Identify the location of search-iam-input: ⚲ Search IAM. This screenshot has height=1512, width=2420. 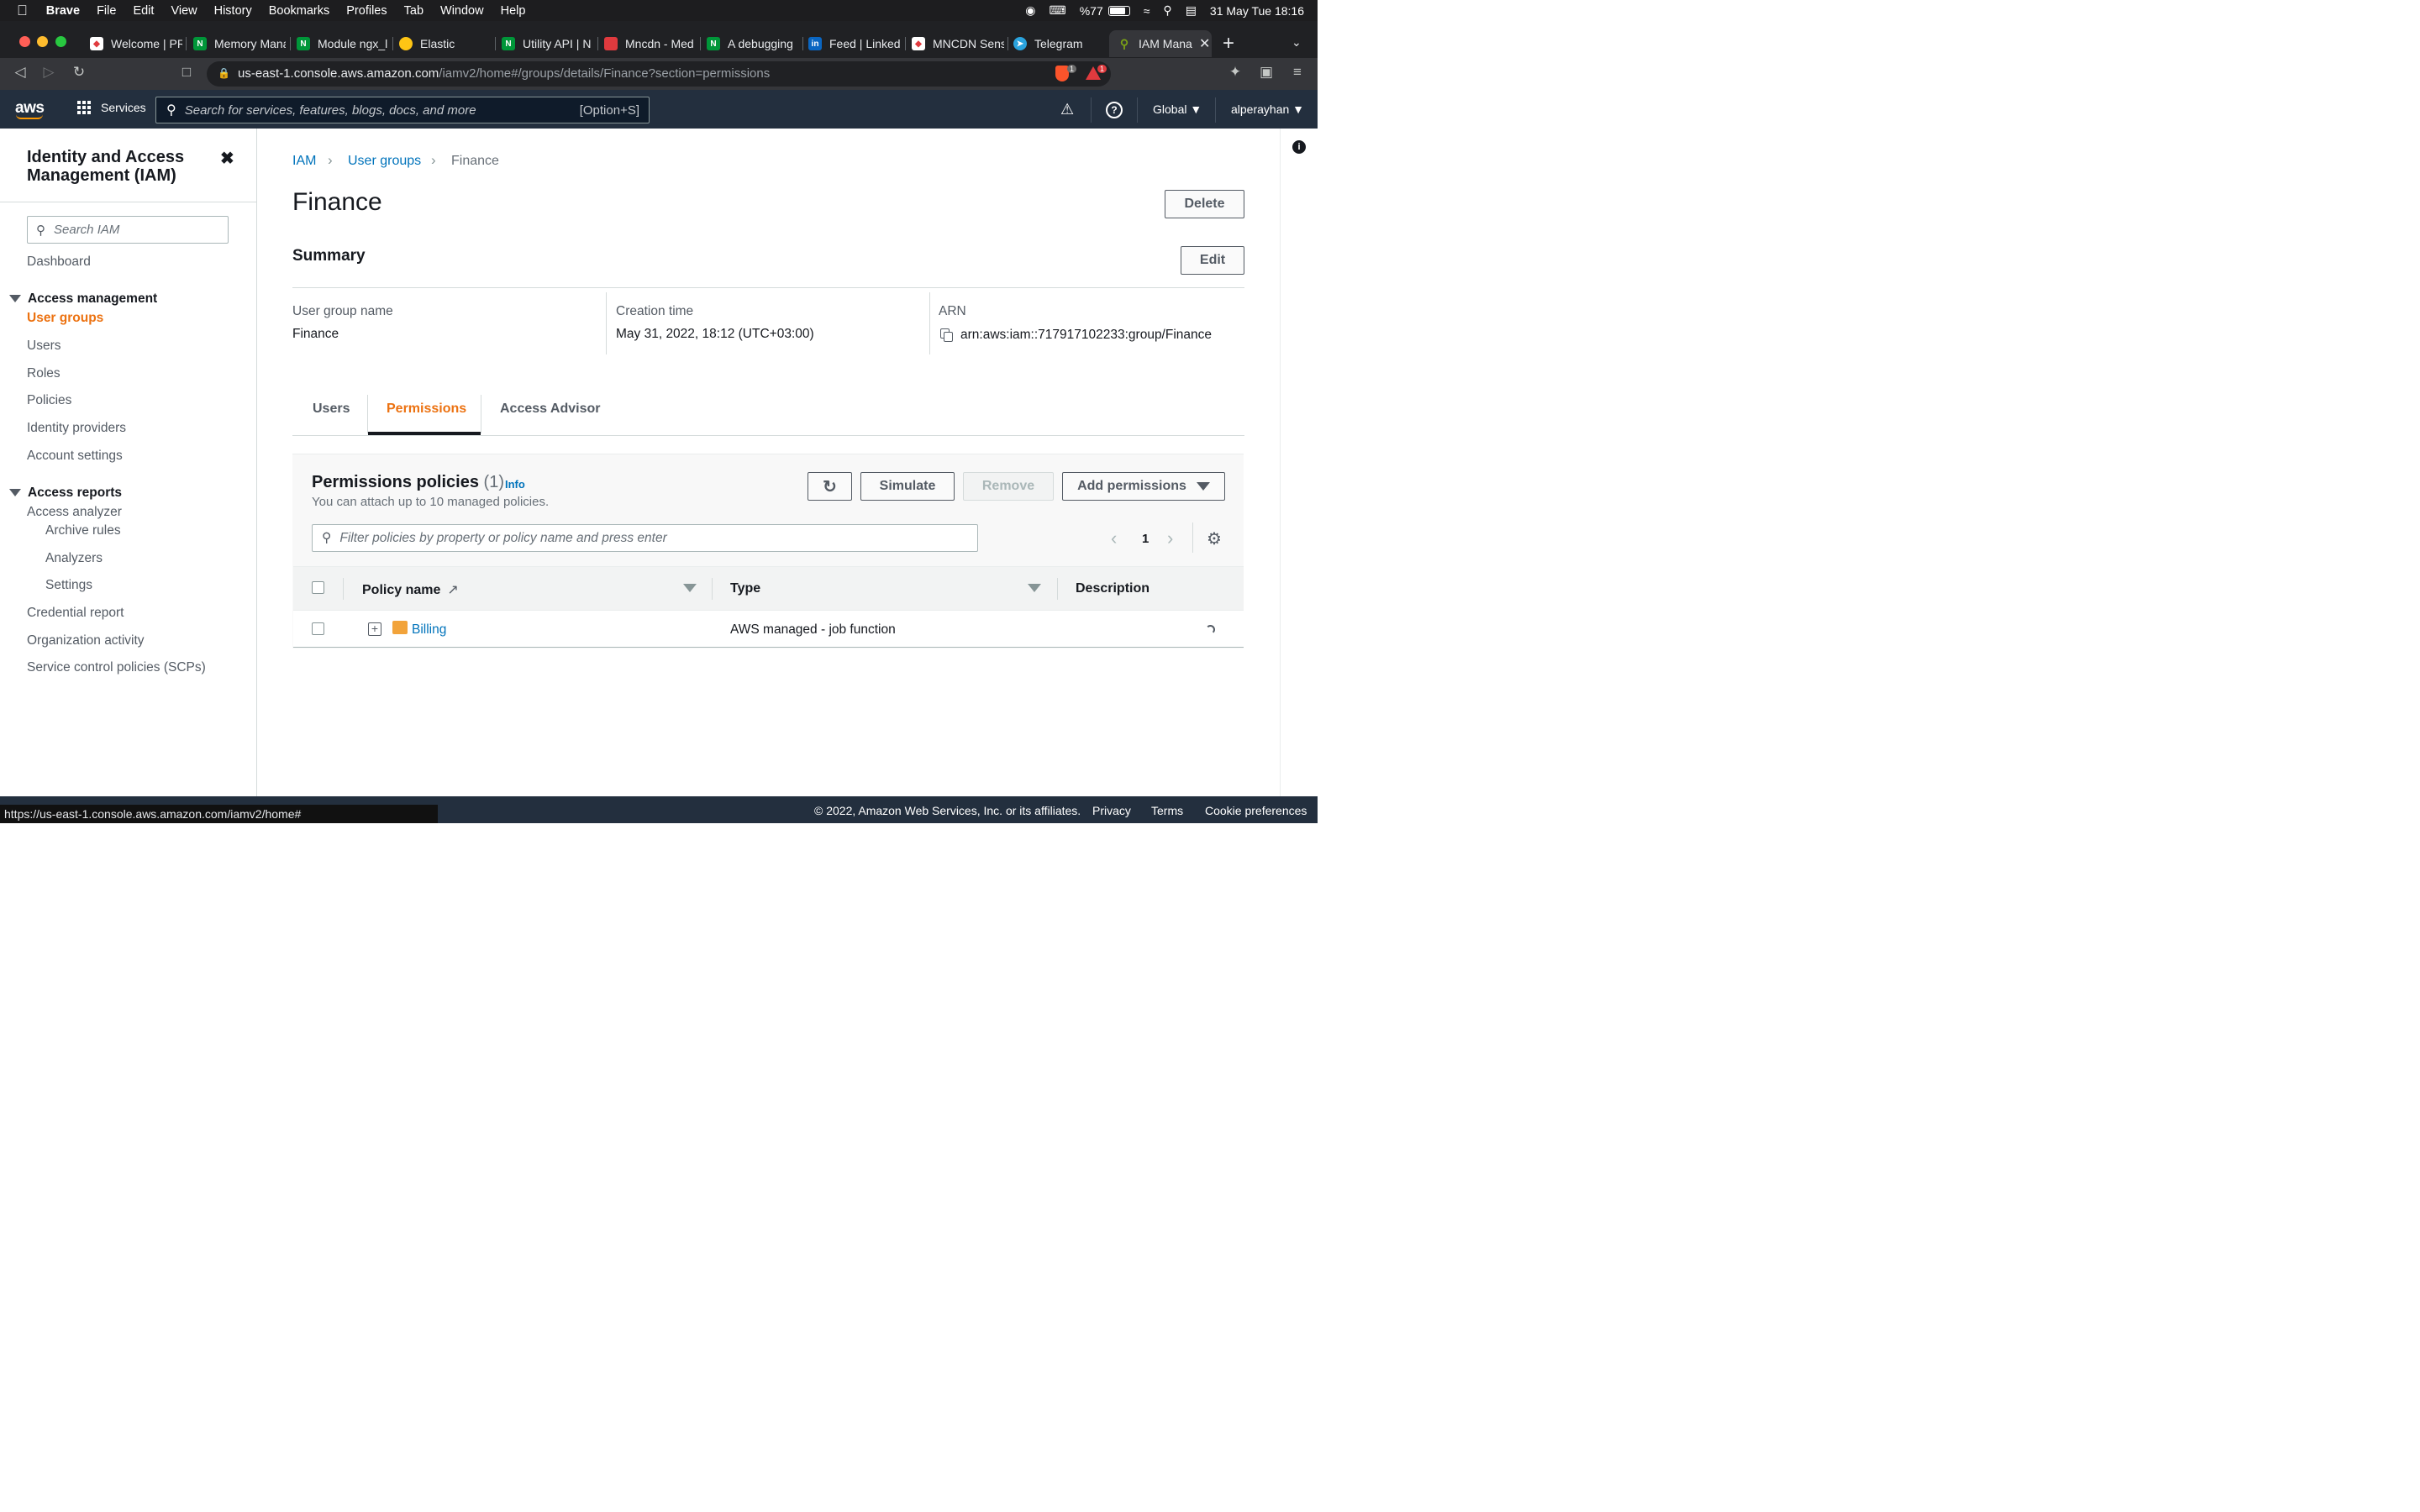
(128, 230).